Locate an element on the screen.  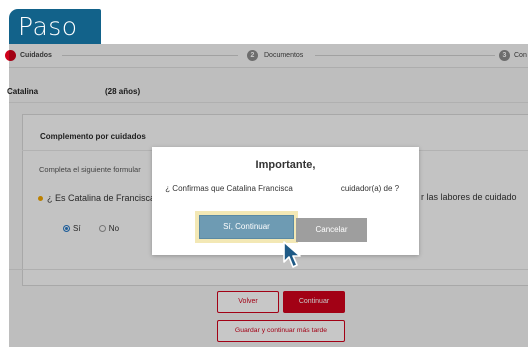
dialog-title: Importante, is located at coordinates (285, 165).